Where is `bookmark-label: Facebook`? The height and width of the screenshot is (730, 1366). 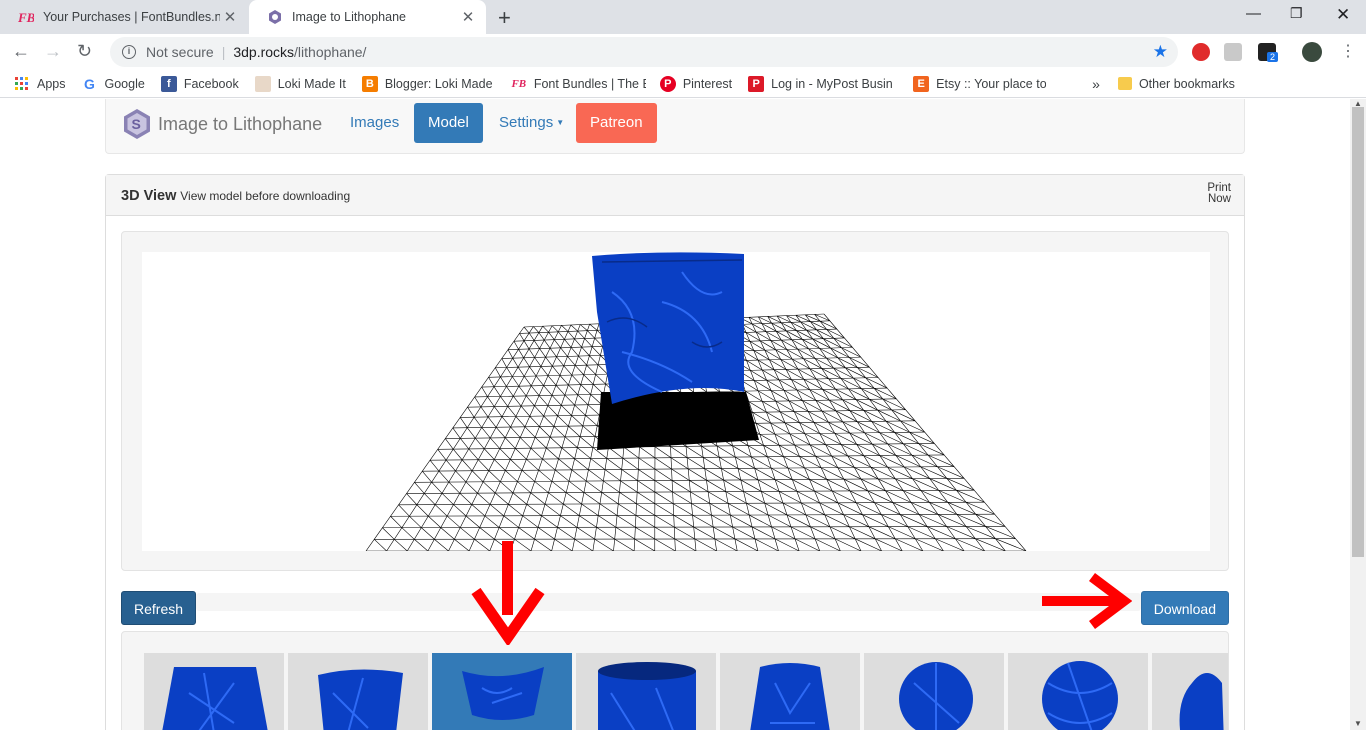 bookmark-label: Facebook is located at coordinates (211, 83).